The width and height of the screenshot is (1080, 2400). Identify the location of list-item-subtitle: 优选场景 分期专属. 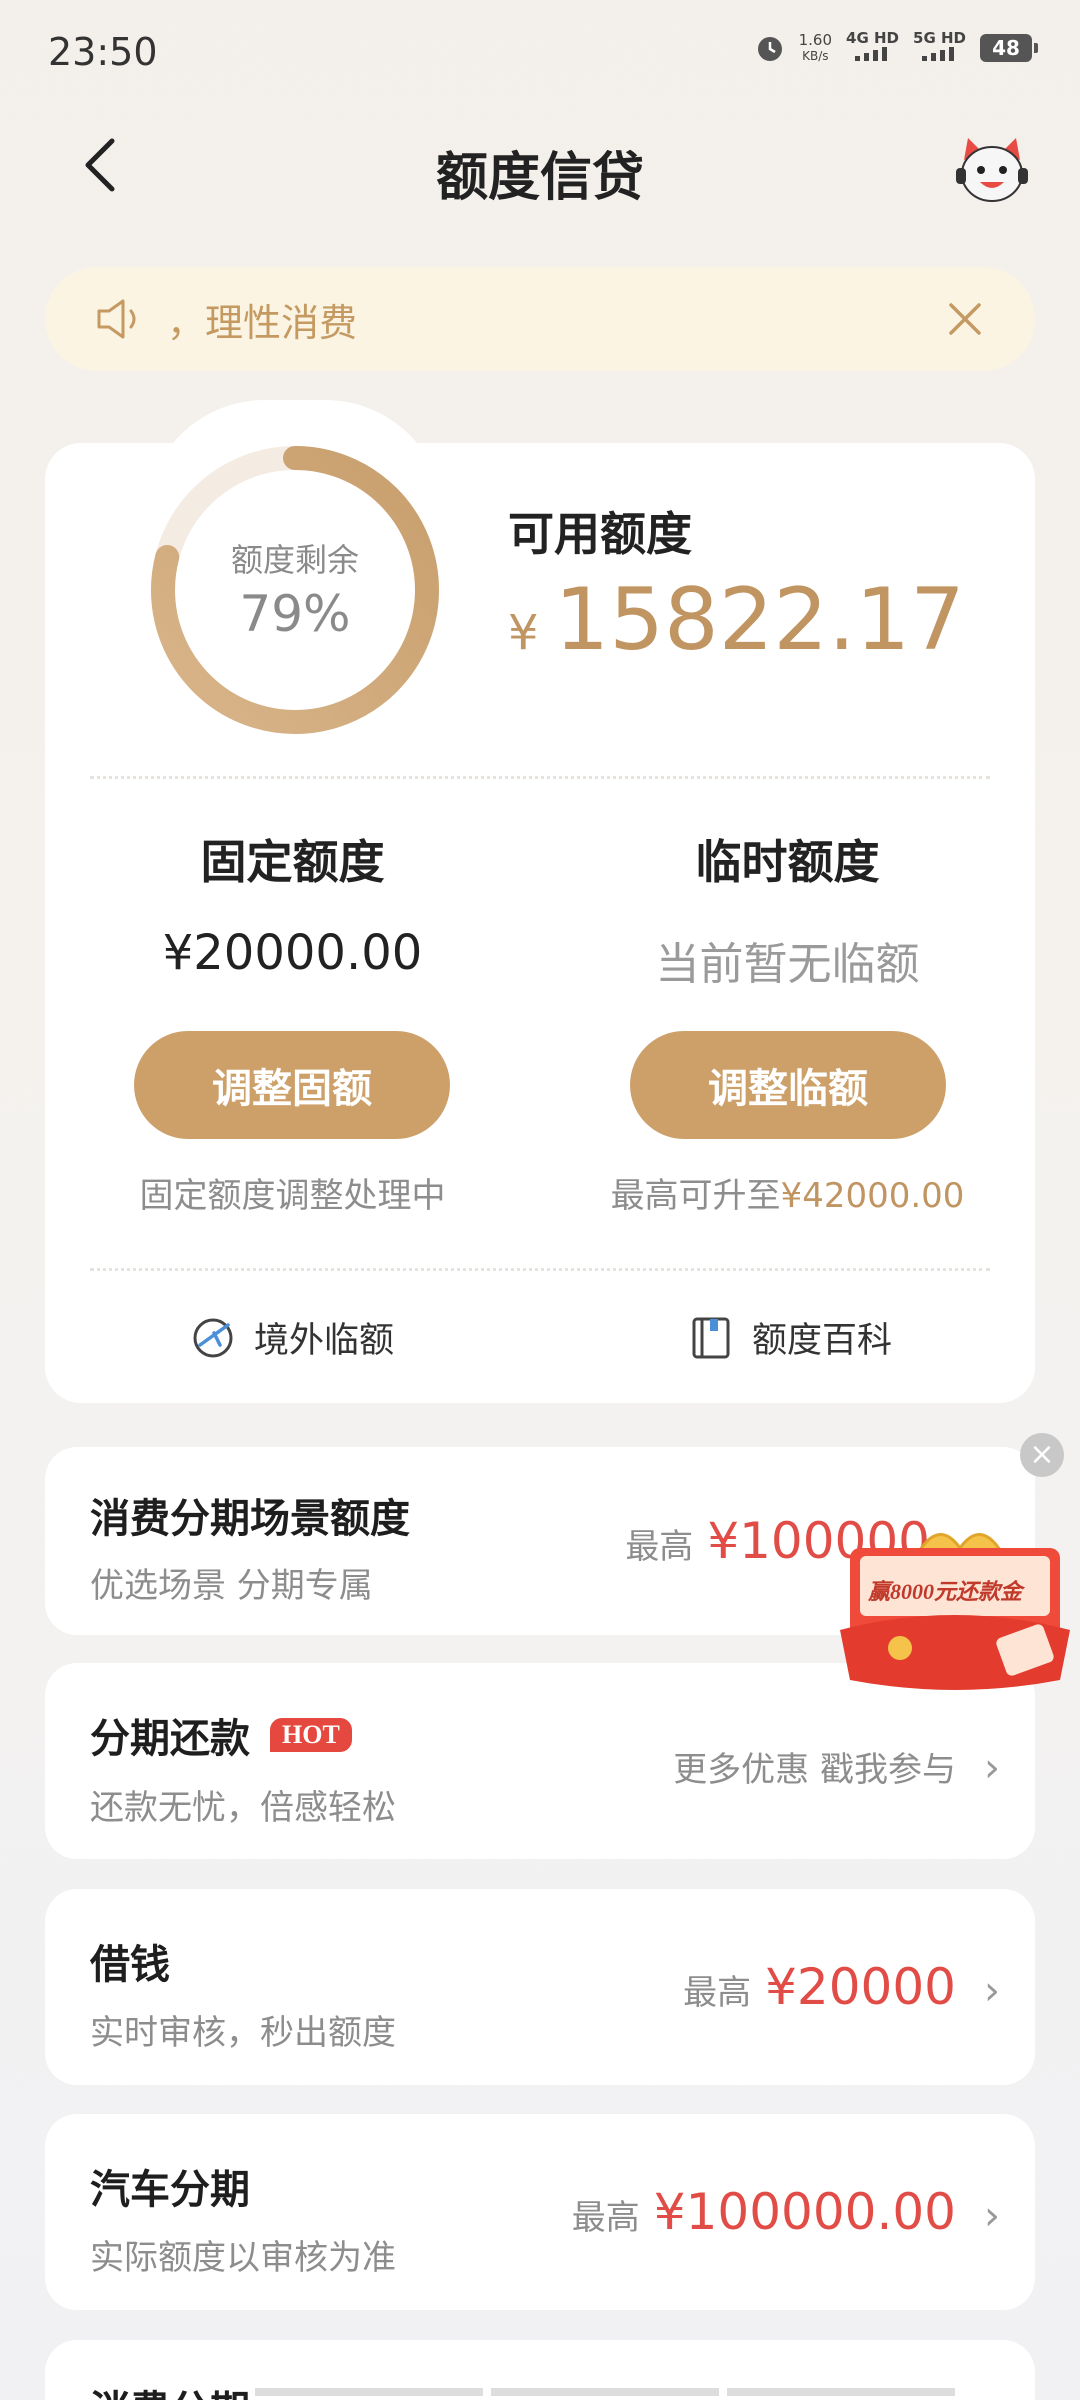
(231, 1586).